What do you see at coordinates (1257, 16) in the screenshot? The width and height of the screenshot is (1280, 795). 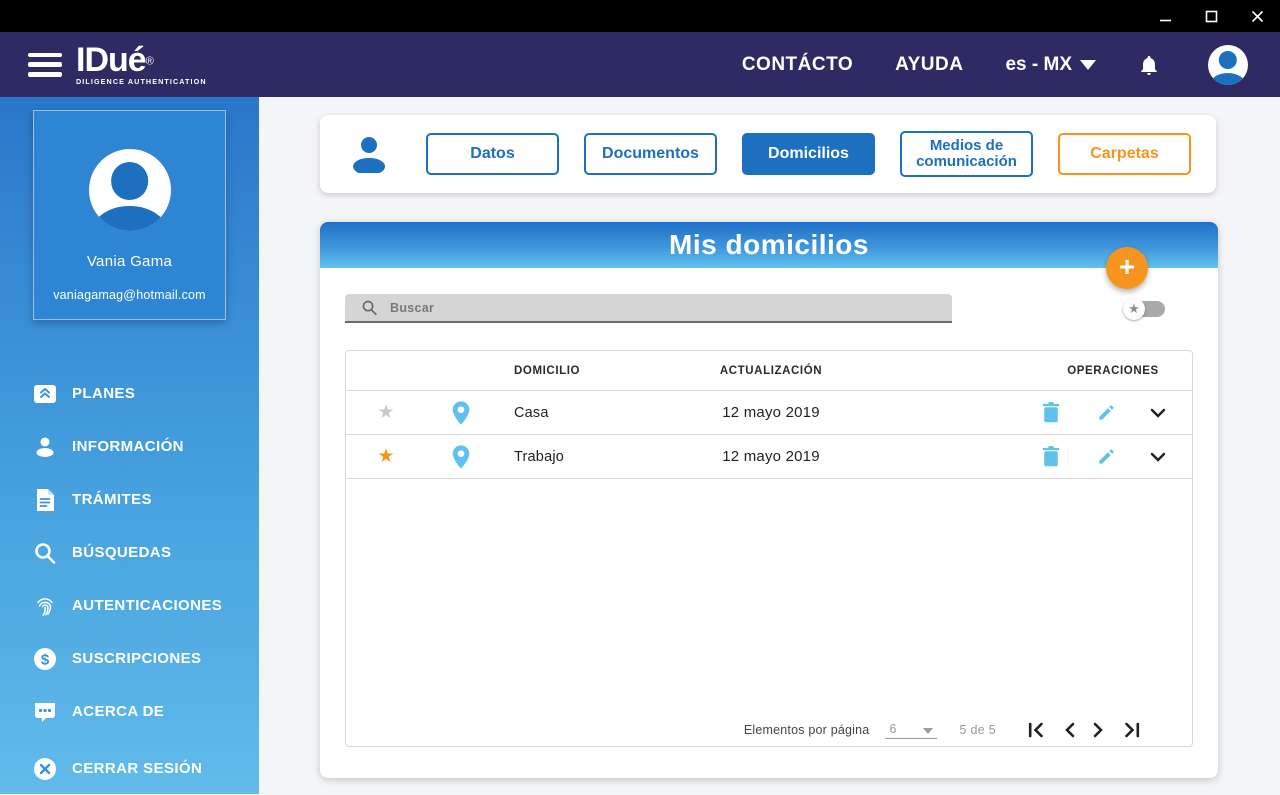 I see `close-button` at bounding box center [1257, 16].